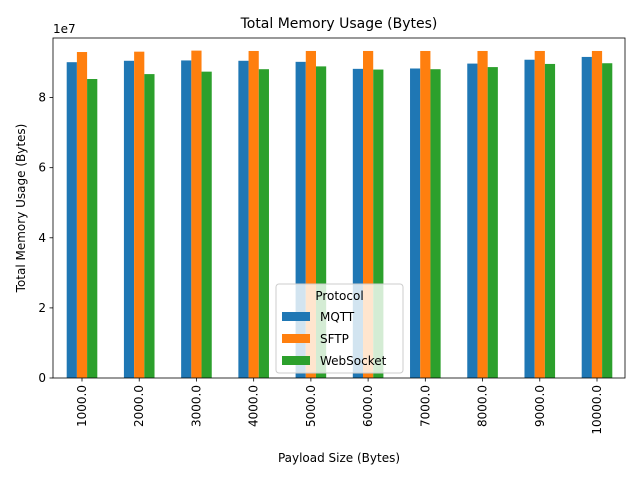 This screenshot has width=640, height=480. What do you see at coordinates (253, 214) in the screenshot?
I see `bar-sftp-4000.0` at bounding box center [253, 214].